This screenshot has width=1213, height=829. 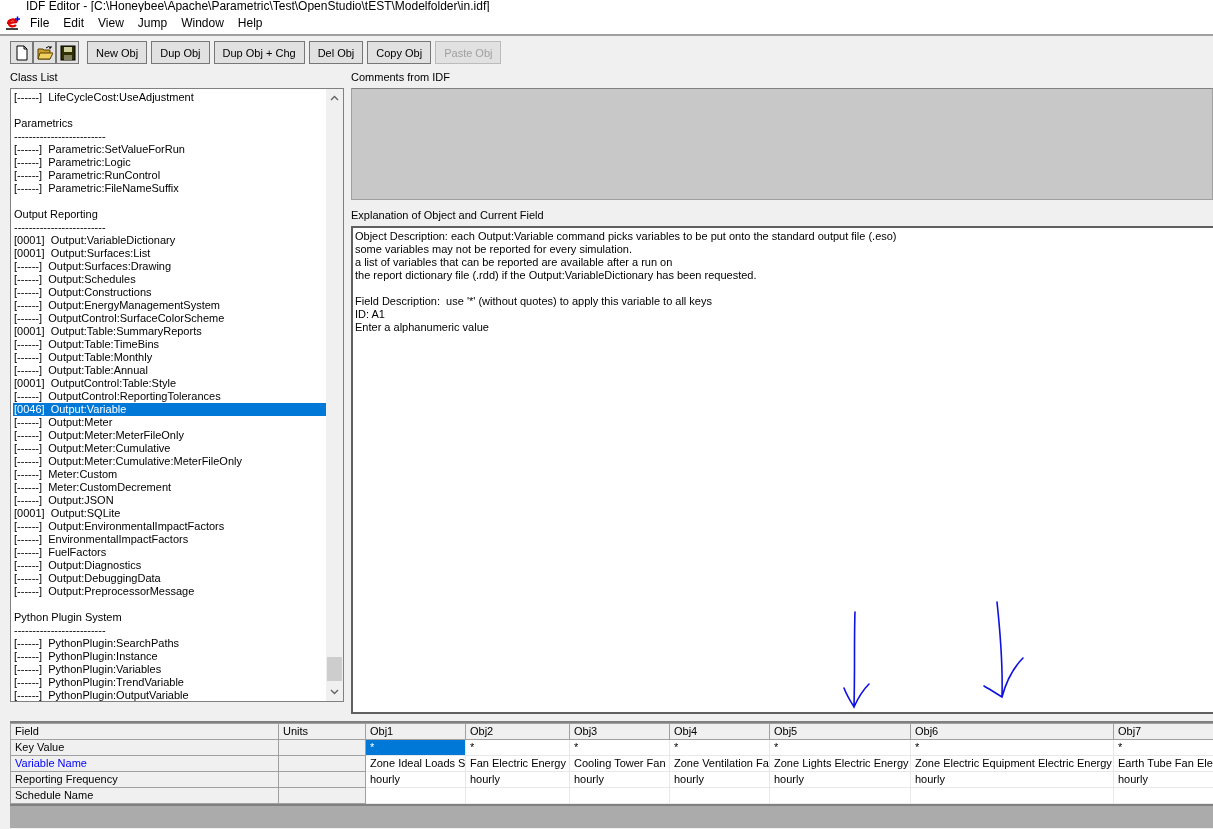 What do you see at coordinates (169, 513) in the screenshot?
I see `class-list-item: [0001] Output:SQLite` at bounding box center [169, 513].